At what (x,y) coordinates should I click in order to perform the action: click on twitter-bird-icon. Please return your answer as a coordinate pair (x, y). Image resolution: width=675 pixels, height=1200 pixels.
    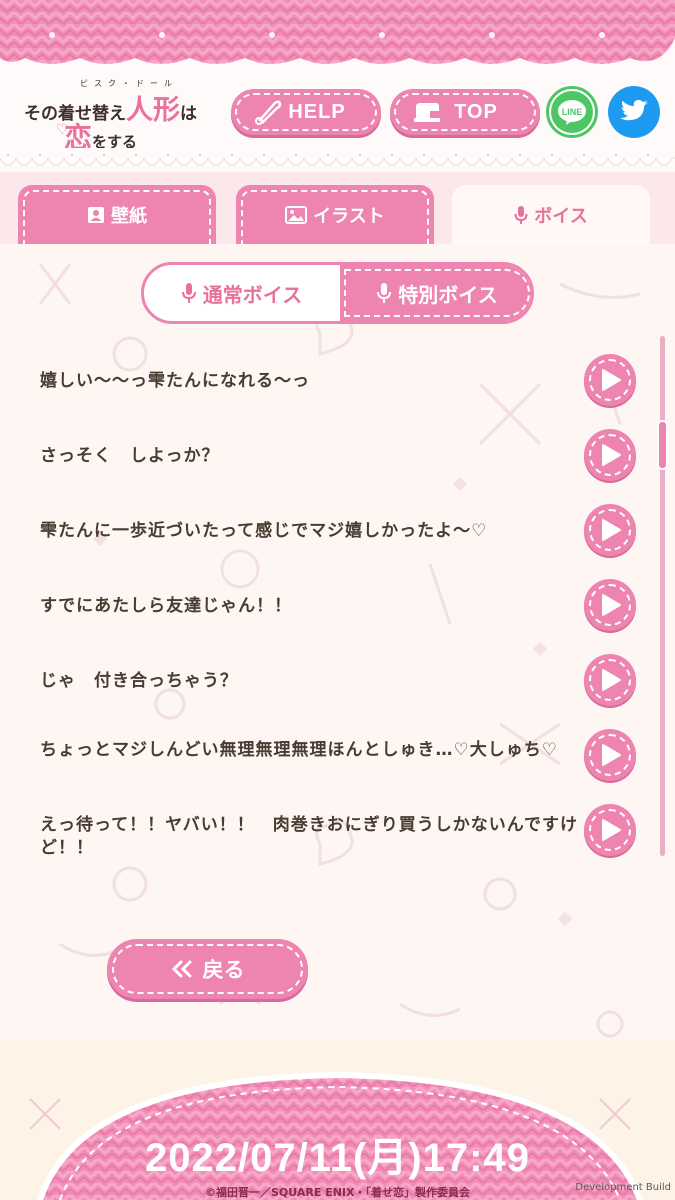
    Looking at the image, I should click on (634, 110).